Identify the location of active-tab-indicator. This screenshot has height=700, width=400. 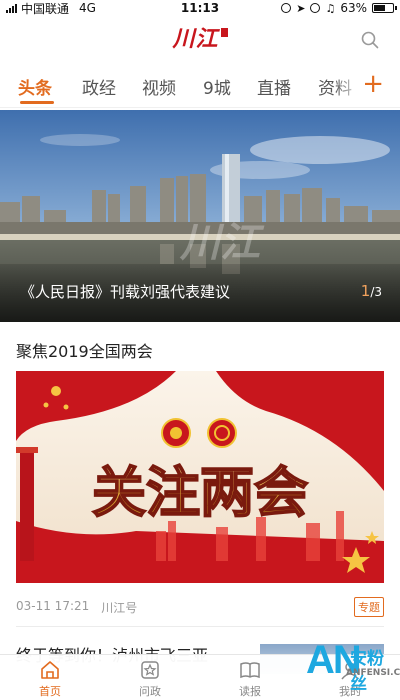
(37, 102).